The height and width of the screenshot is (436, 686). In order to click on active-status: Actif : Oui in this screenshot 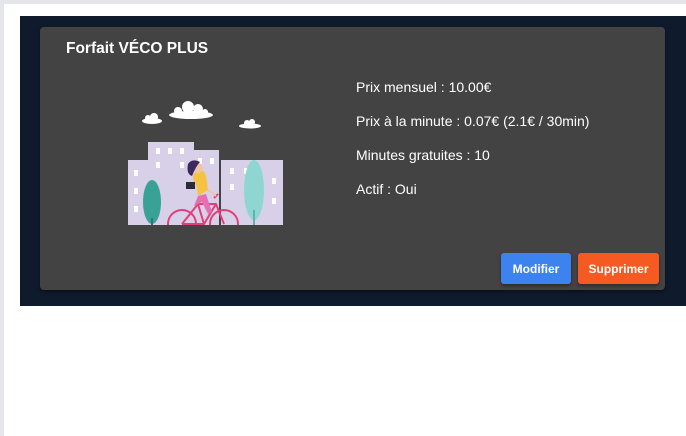, I will do `click(386, 189)`.